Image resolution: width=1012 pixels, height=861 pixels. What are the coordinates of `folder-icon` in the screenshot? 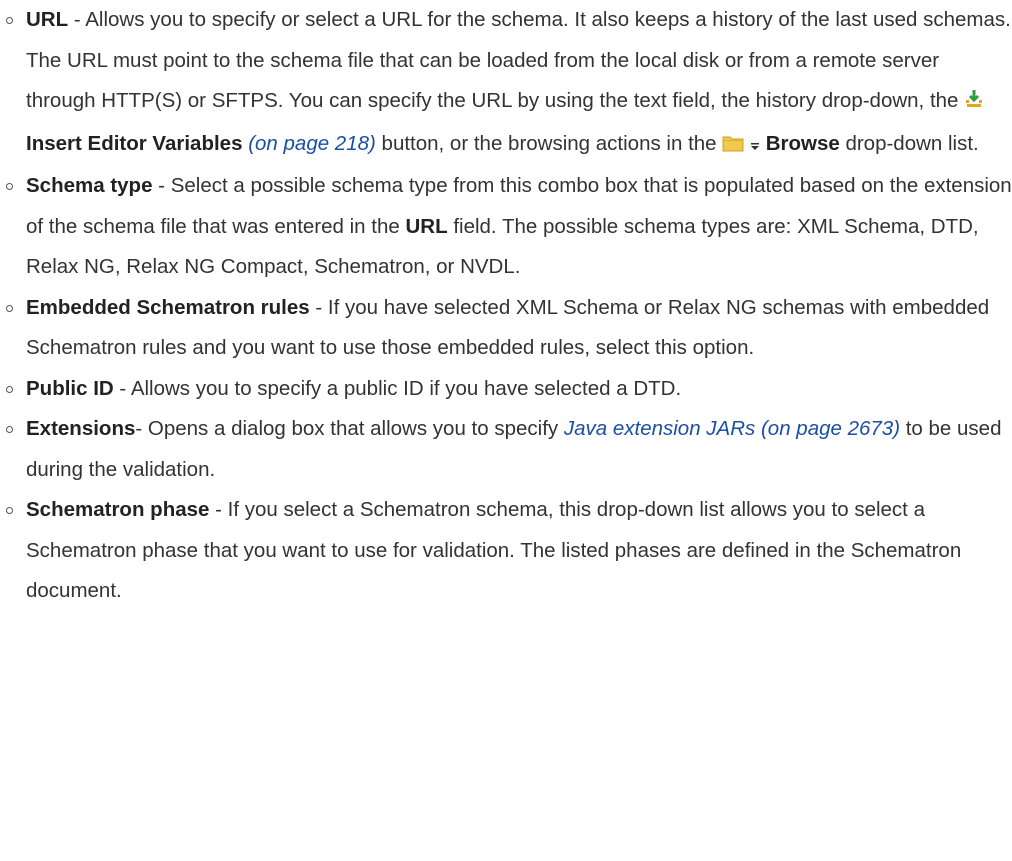 It's located at (733, 146).